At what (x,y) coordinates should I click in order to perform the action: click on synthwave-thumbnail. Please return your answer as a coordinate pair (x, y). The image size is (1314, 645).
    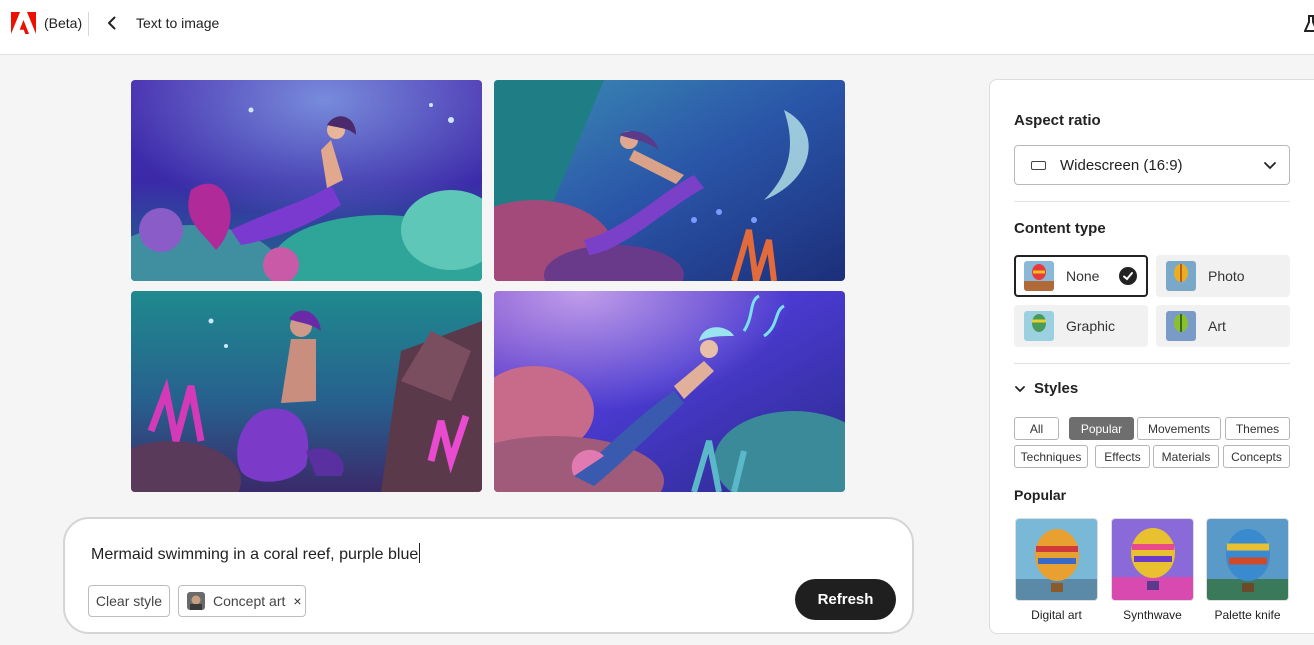
    Looking at the image, I should click on (1152, 559).